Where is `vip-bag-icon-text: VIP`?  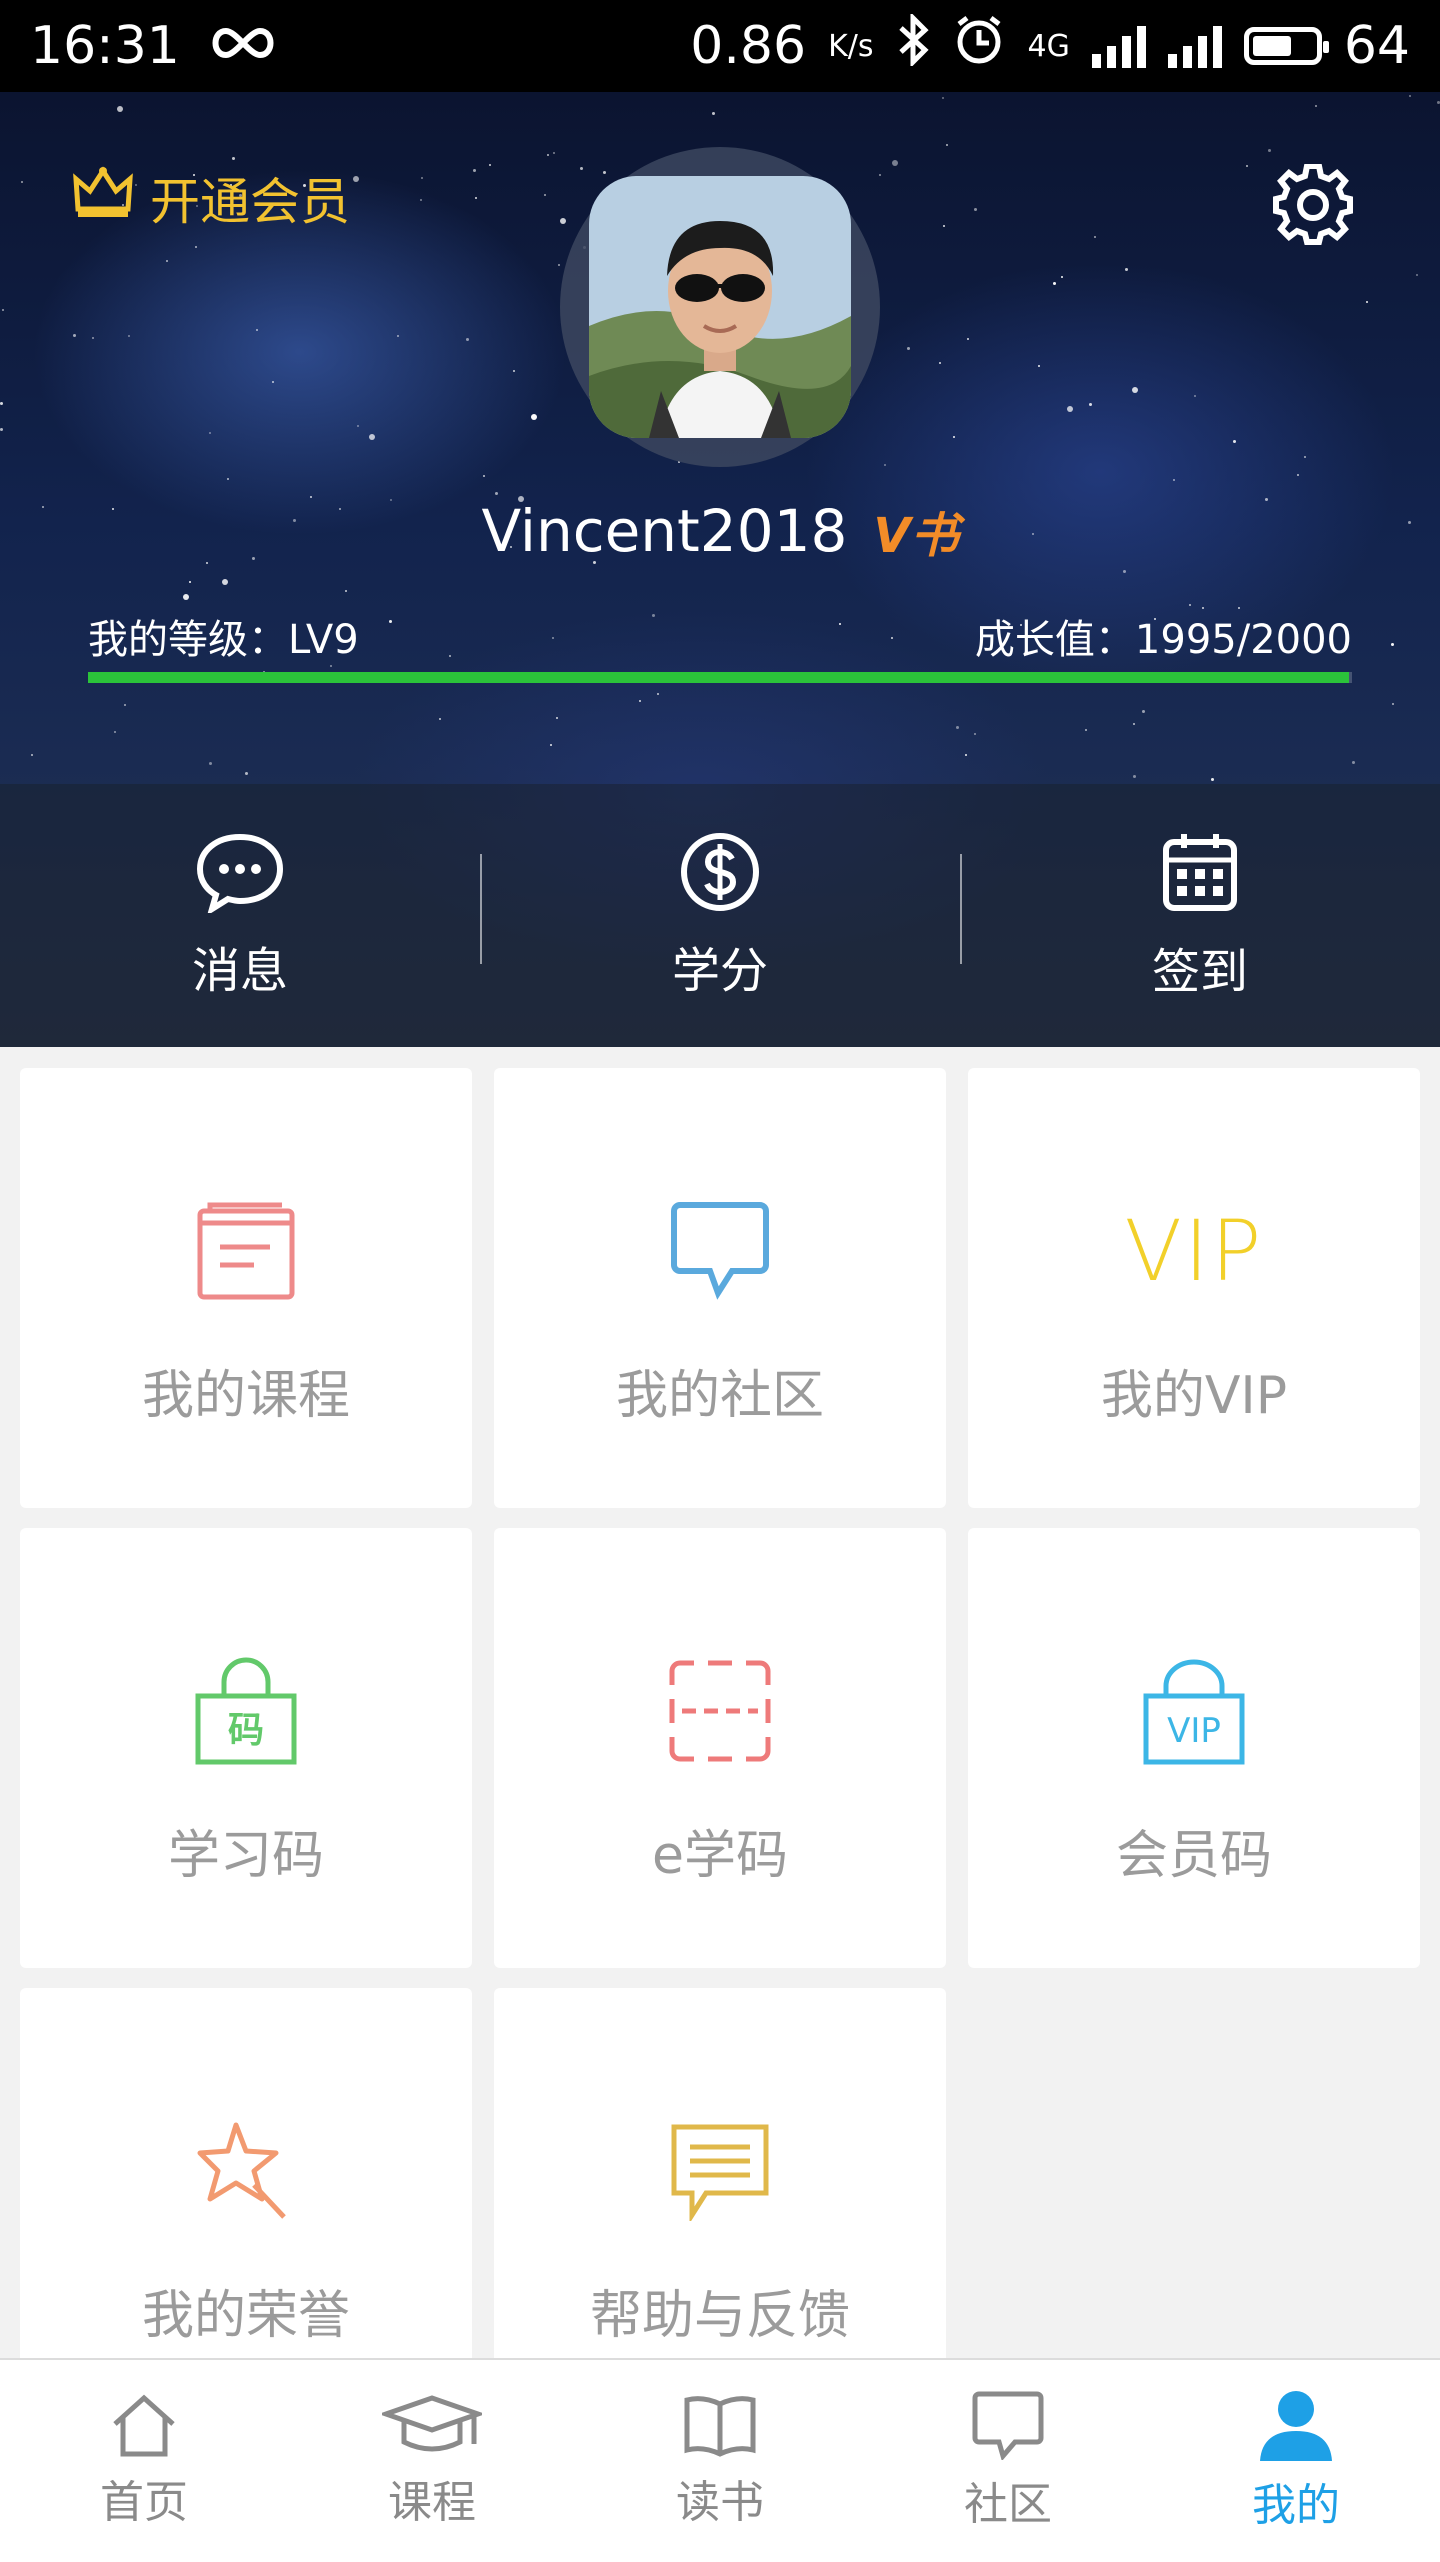 vip-bag-icon-text: VIP is located at coordinates (1194, 1731).